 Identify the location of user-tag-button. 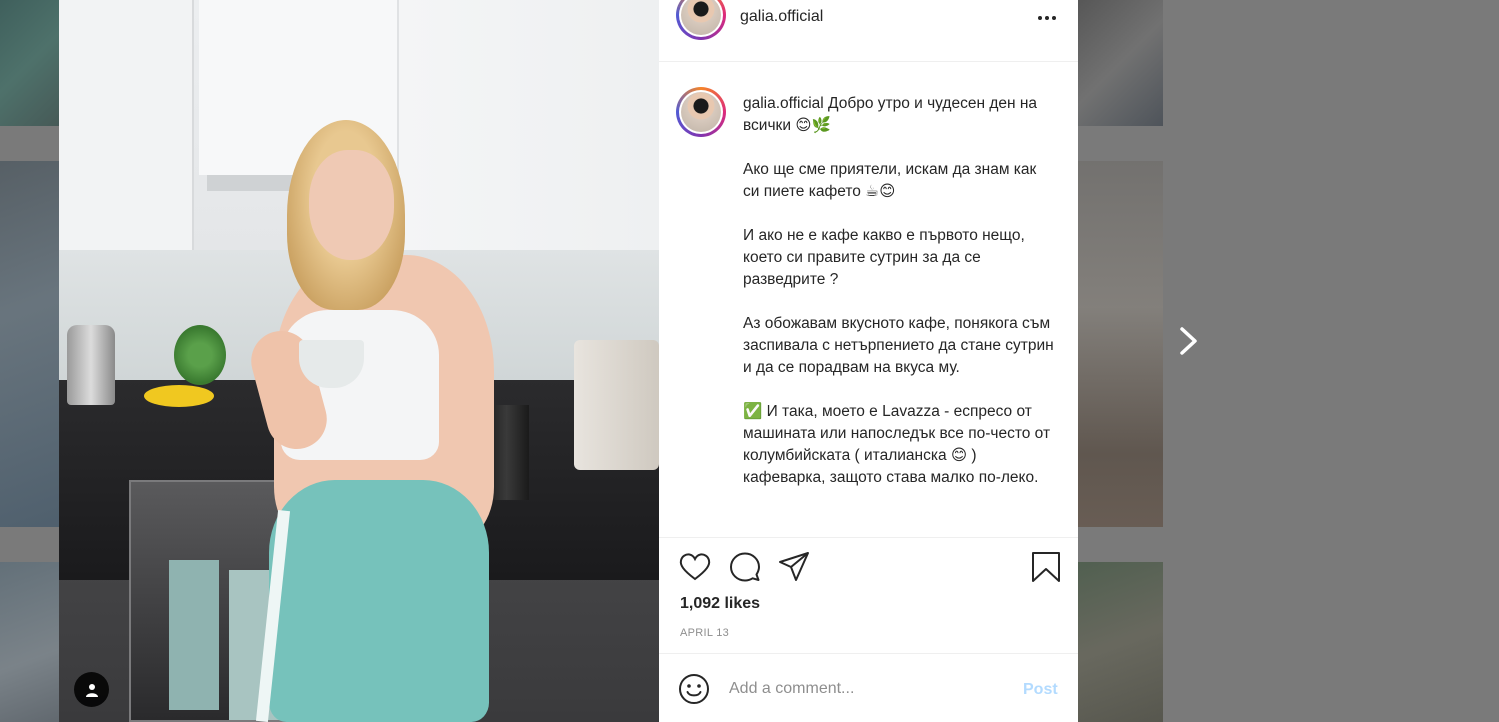
(91, 689).